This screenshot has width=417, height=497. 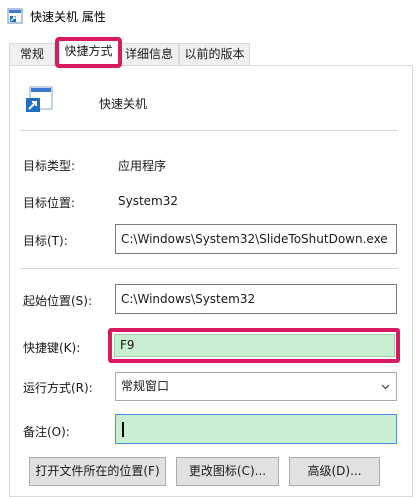 I want to click on target-label: 目标(T):, so click(x=45, y=241).